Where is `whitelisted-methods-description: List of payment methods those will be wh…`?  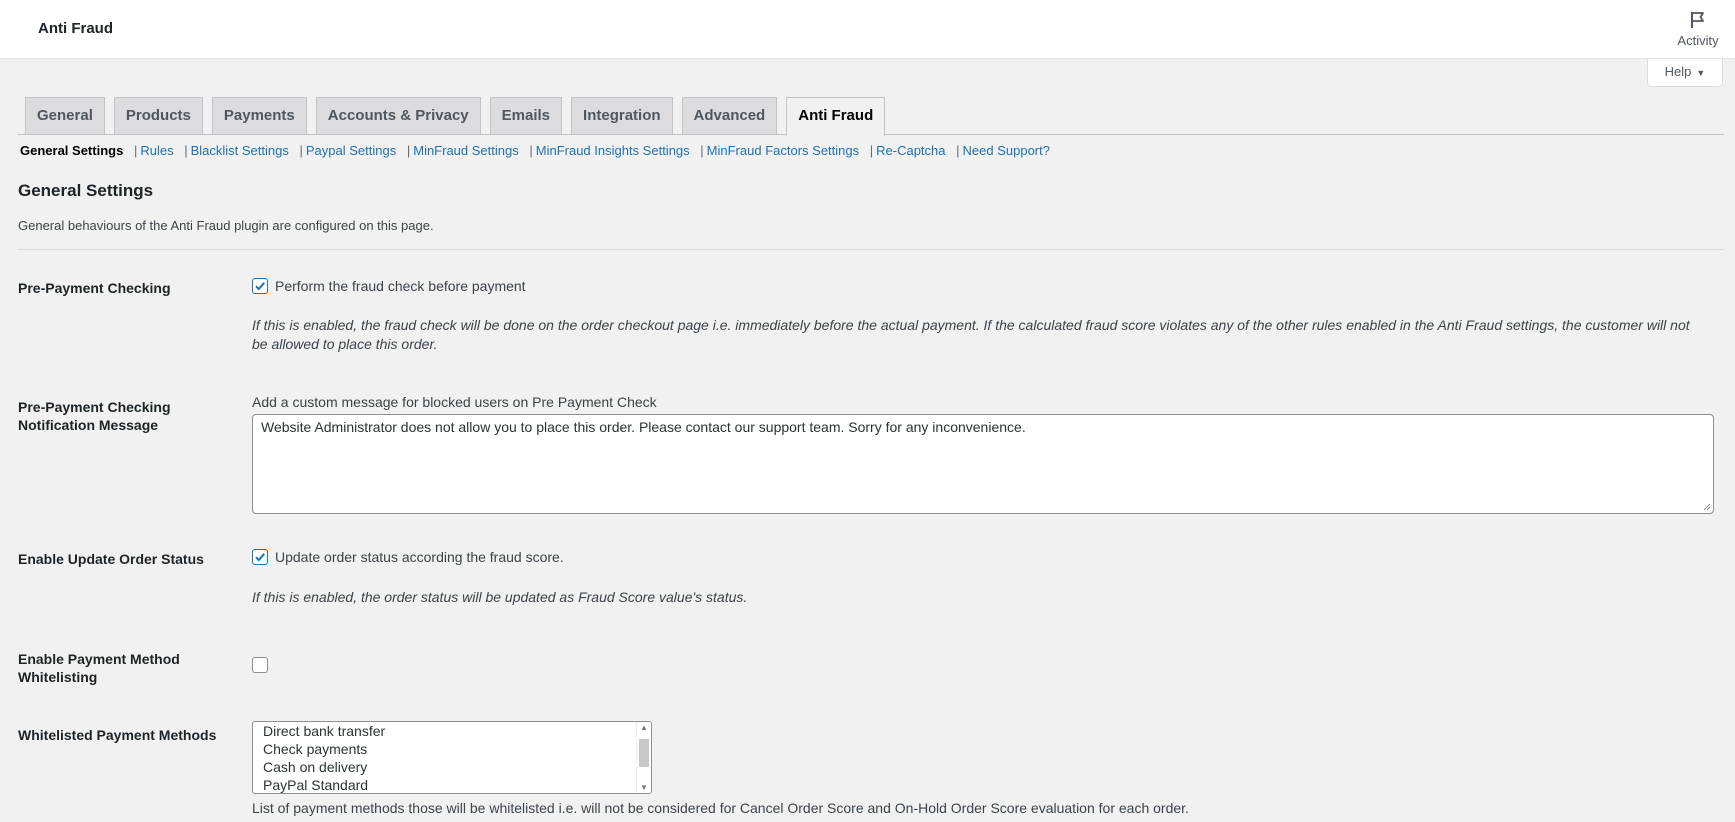
whitelisted-methods-description: List of payment methods those will be wh… is located at coordinates (720, 808).